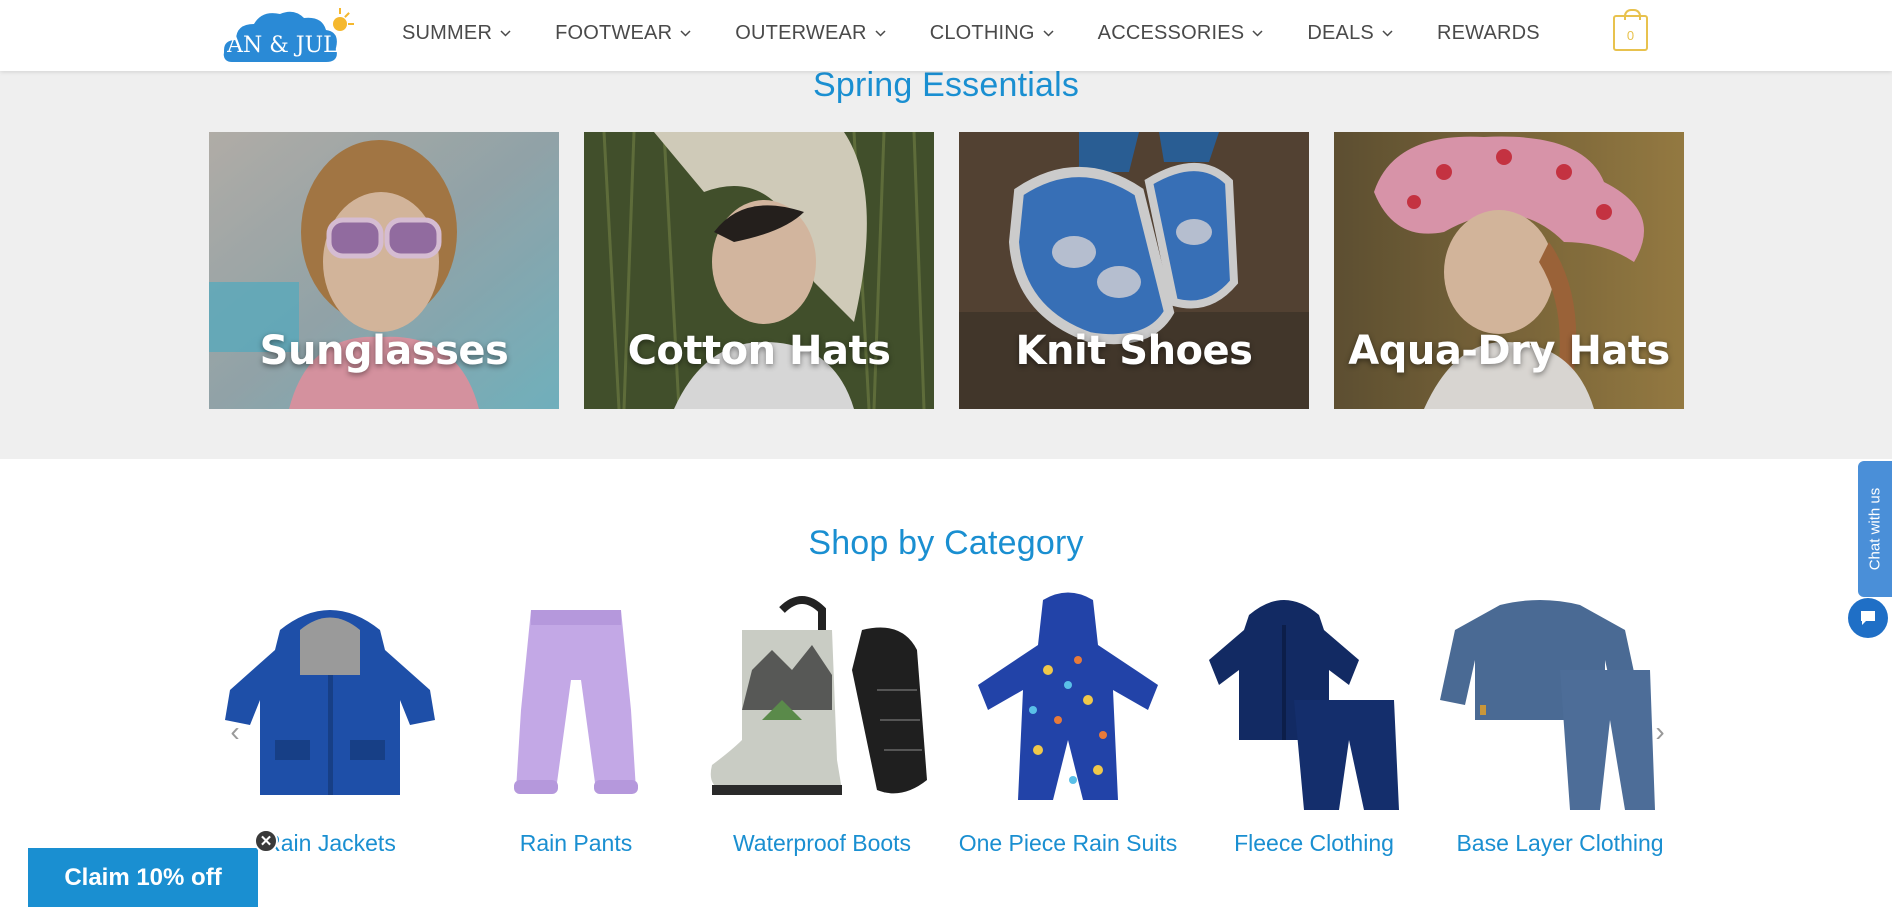  I want to click on category-one-piece-rain-suits: One Piece Rain Suits, so click(1068, 725).